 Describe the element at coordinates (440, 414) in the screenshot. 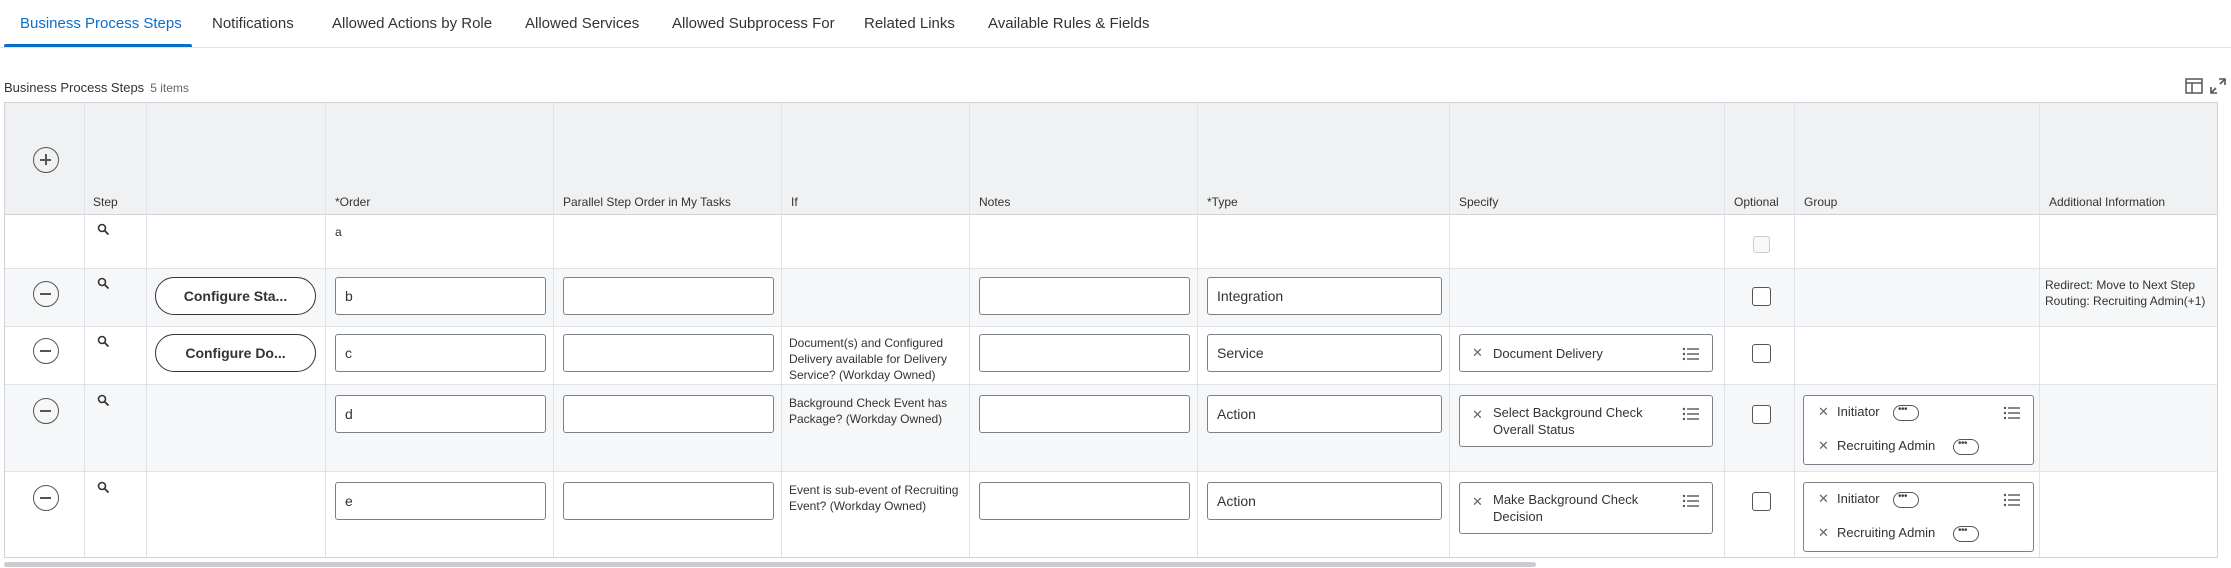

I see `order-input: d` at that location.